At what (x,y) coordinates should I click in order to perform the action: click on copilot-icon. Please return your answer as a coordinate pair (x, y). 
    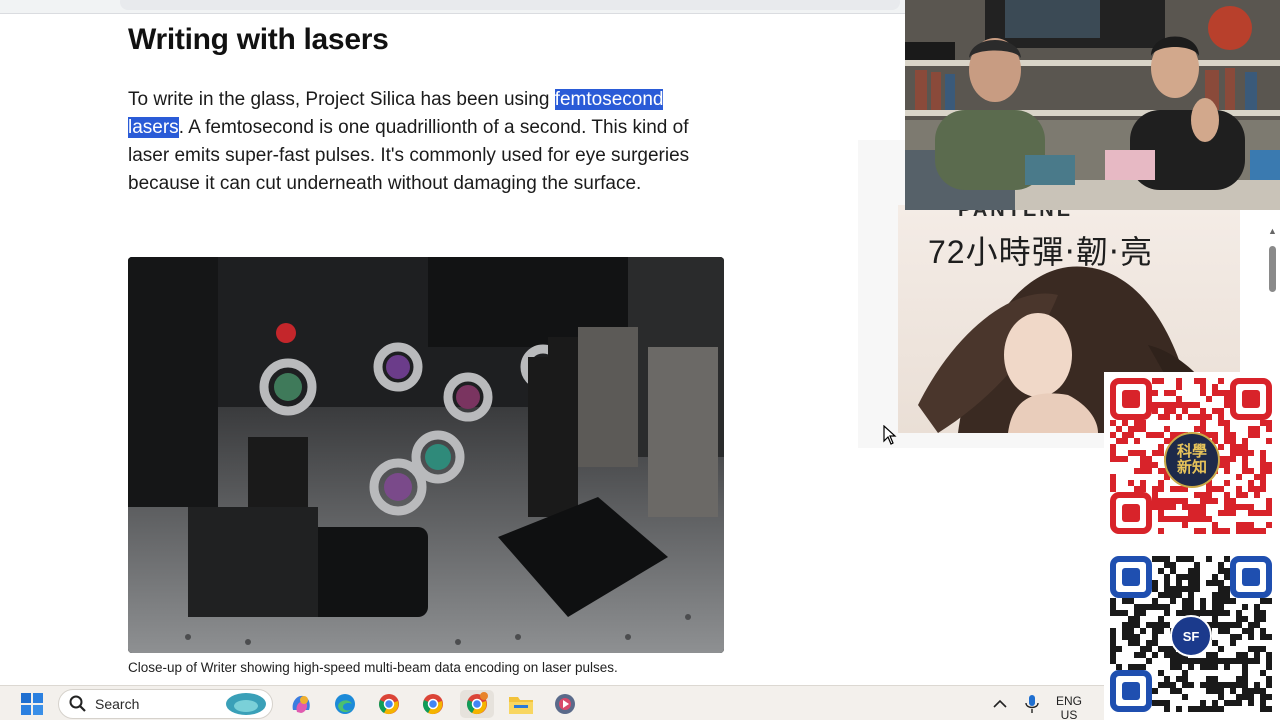
    Looking at the image, I should click on (301, 704).